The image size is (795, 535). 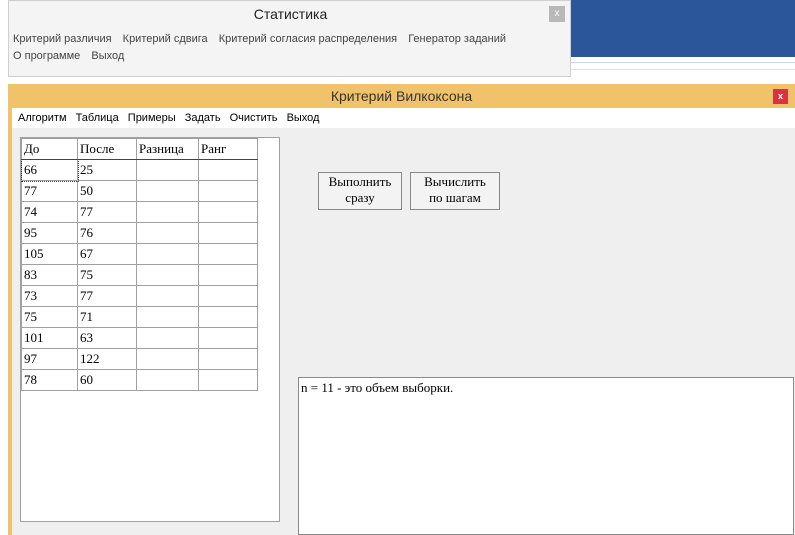 What do you see at coordinates (49, 149) in the screenshot?
I see `column-header-before: До` at bounding box center [49, 149].